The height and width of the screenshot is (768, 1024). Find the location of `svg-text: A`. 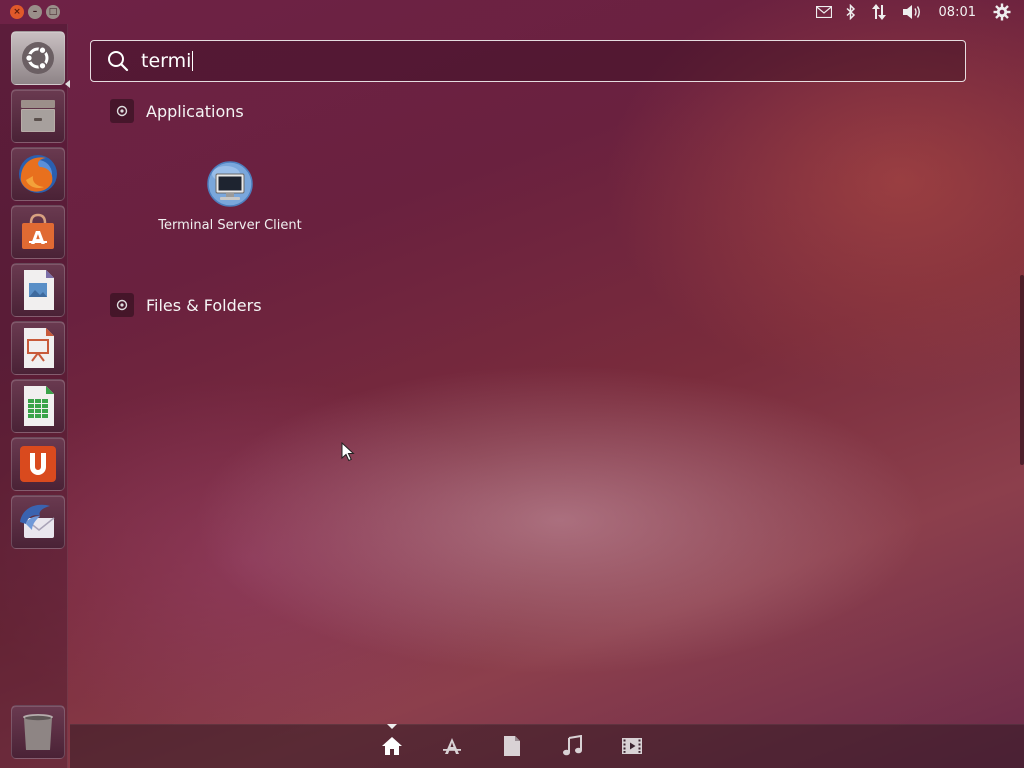

svg-text: A is located at coordinates (38, 238).